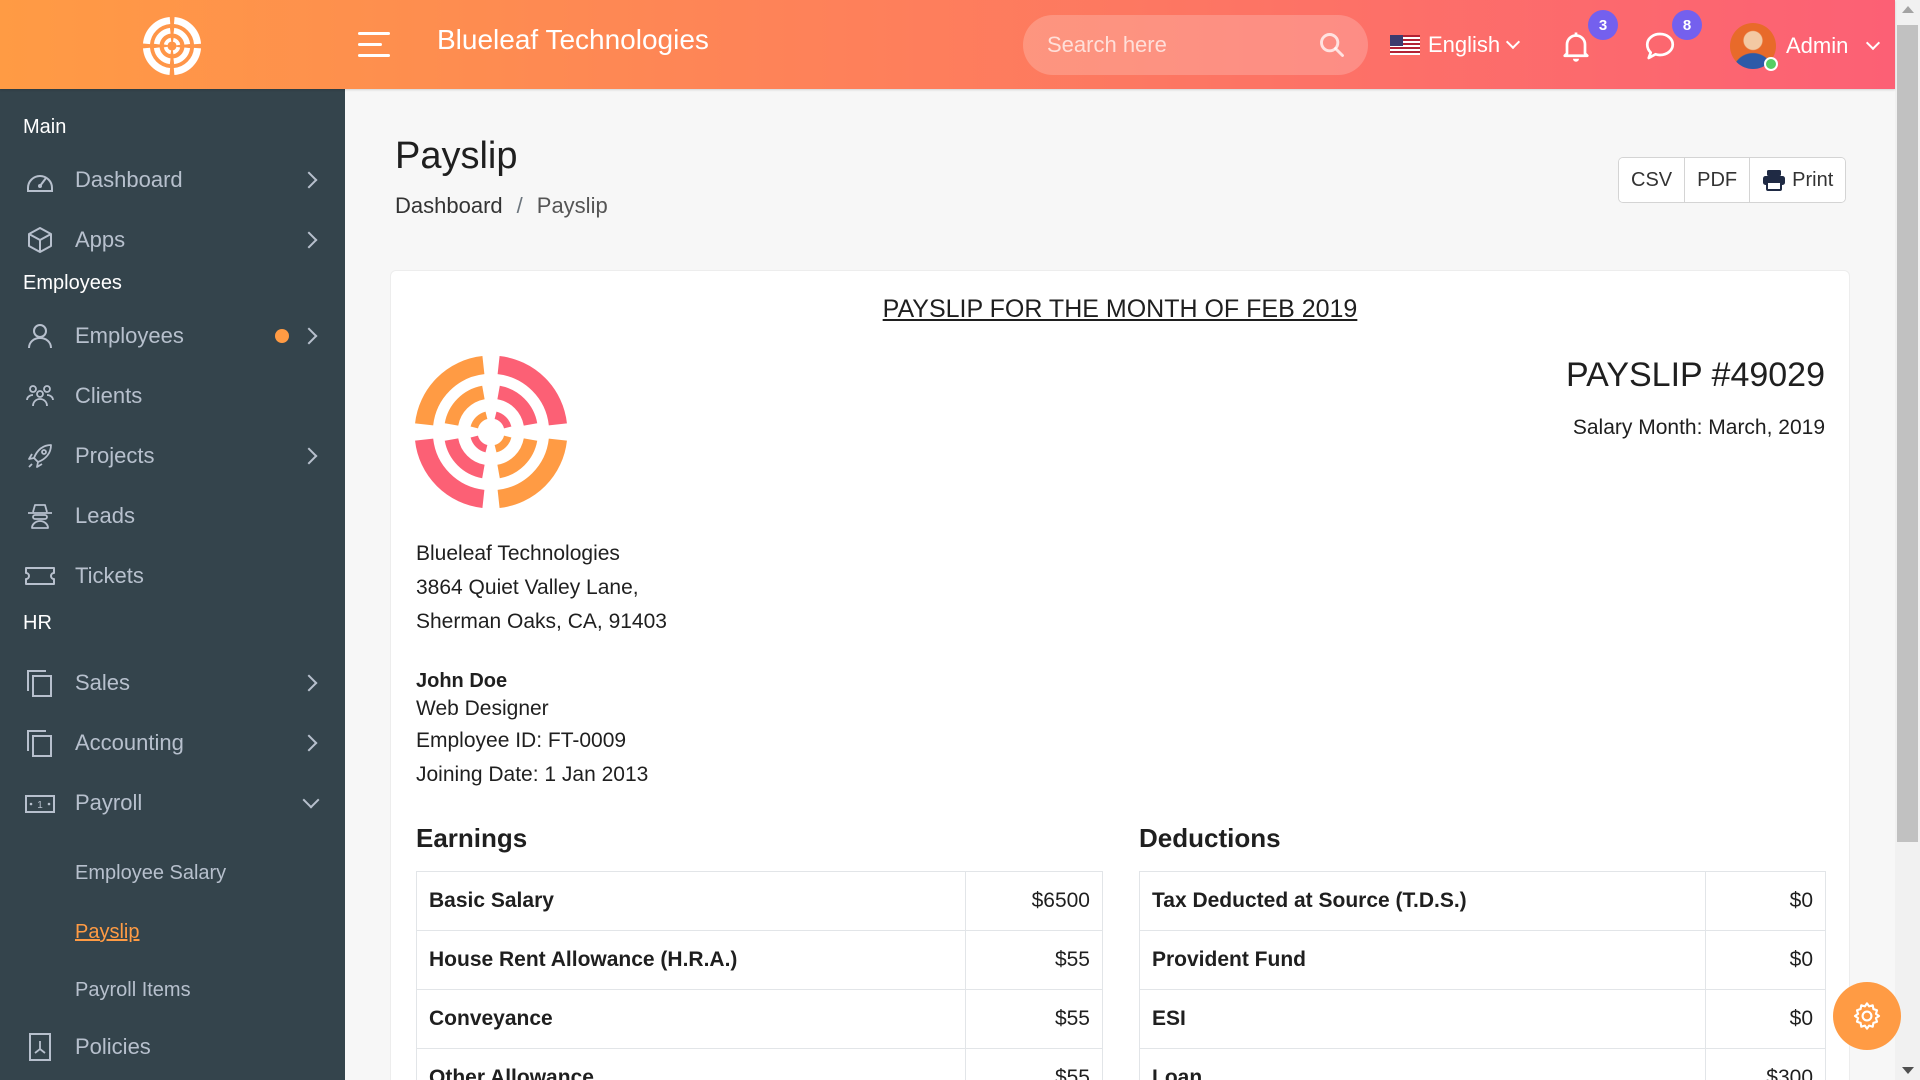 Image resolution: width=1920 pixels, height=1080 pixels. Describe the element at coordinates (521, 740) in the screenshot. I see `employee-id: Employee ID: FT-0009` at that location.